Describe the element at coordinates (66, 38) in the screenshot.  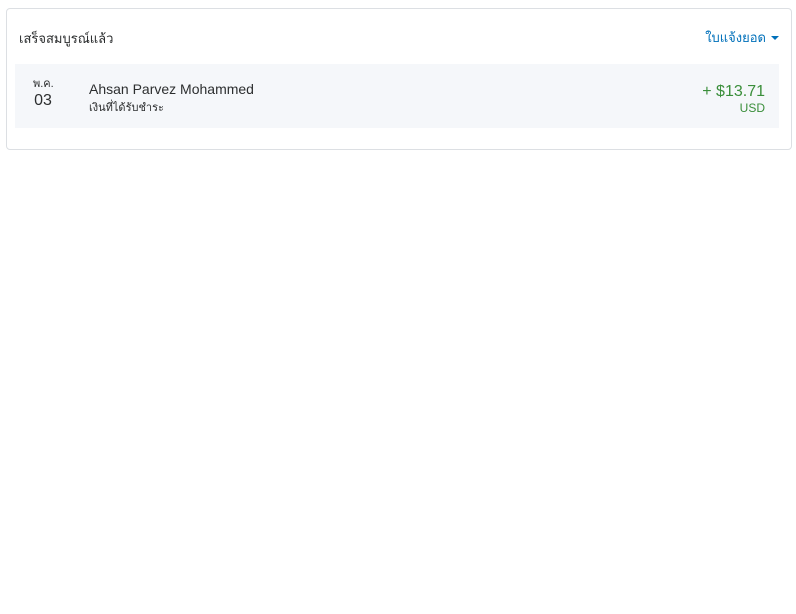
I see `section-title: เสร็จสมบูรณ์แล้ว` at that location.